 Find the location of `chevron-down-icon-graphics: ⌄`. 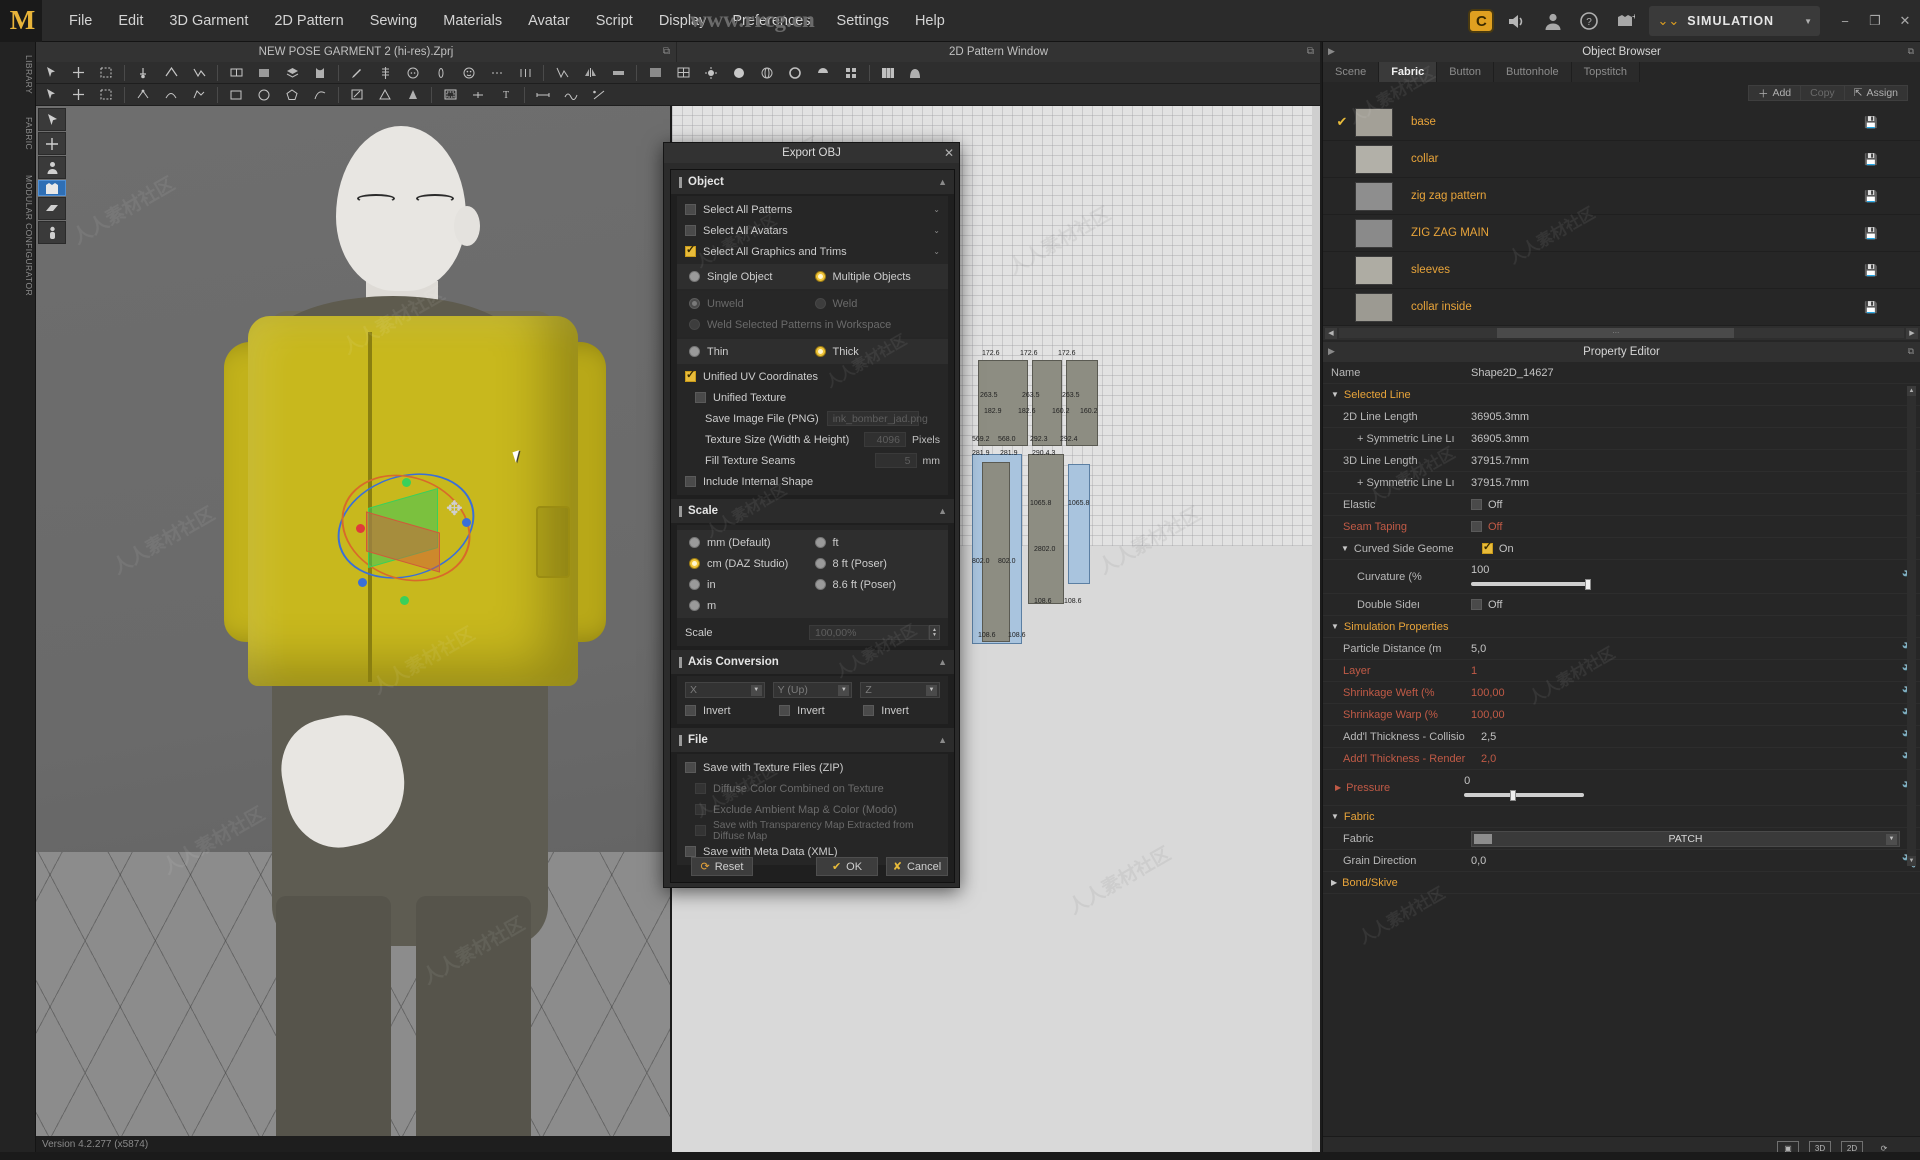

chevron-down-icon-graphics: ⌄ is located at coordinates (936, 251).